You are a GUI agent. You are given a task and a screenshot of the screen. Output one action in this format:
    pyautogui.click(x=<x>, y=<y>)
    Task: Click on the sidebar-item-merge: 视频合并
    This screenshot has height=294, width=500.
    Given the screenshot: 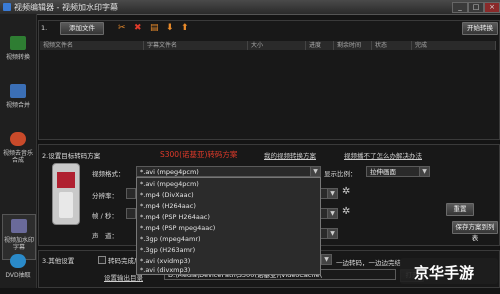 What is the action you would take?
    pyautogui.click(x=18, y=102)
    